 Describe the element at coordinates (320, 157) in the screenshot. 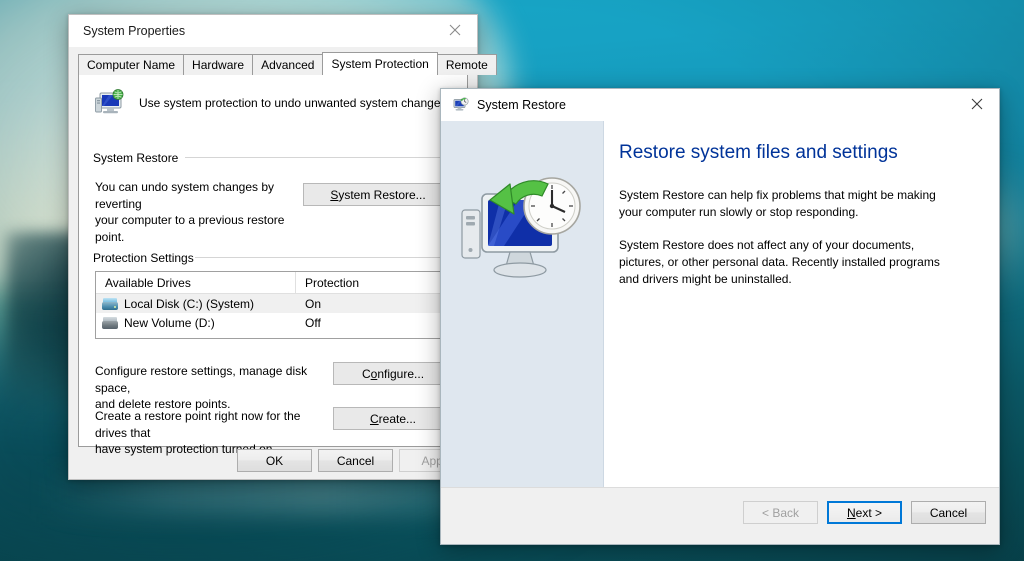

I see `system-restore-group-rule` at that location.